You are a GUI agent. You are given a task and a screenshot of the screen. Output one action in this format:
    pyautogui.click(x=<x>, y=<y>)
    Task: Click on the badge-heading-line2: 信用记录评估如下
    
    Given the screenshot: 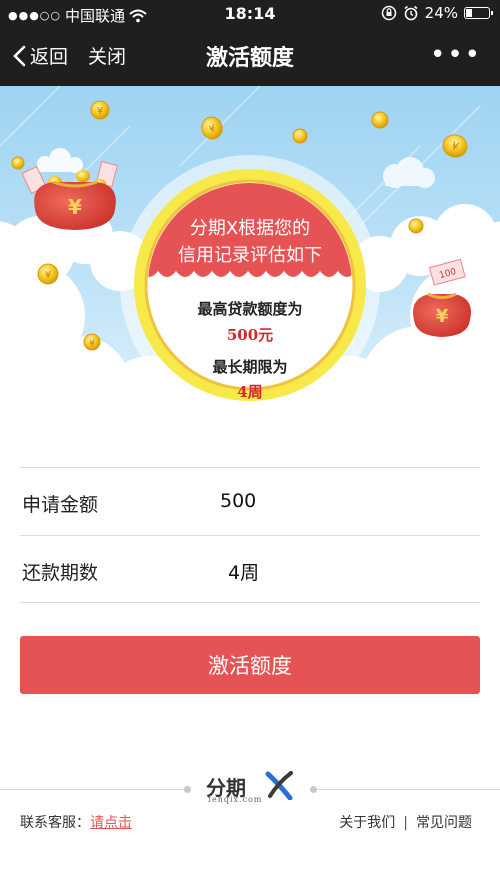 What is the action you would take?
    pyautogui.click(x=250, y=255)
    